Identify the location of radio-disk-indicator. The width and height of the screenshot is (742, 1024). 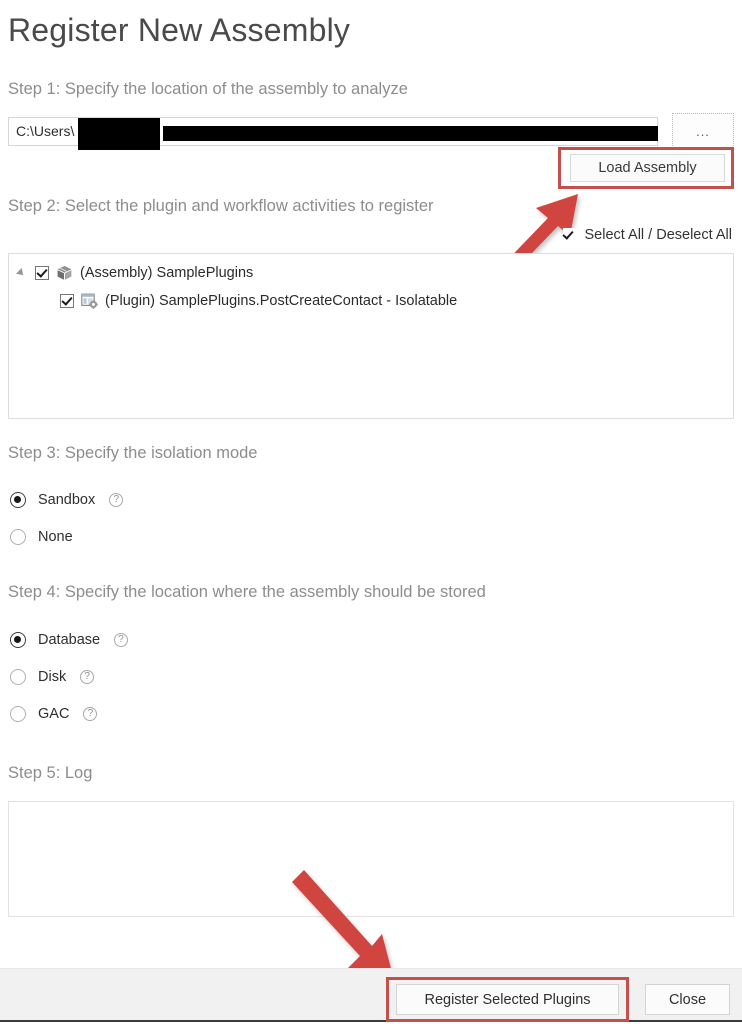
(18, 677).